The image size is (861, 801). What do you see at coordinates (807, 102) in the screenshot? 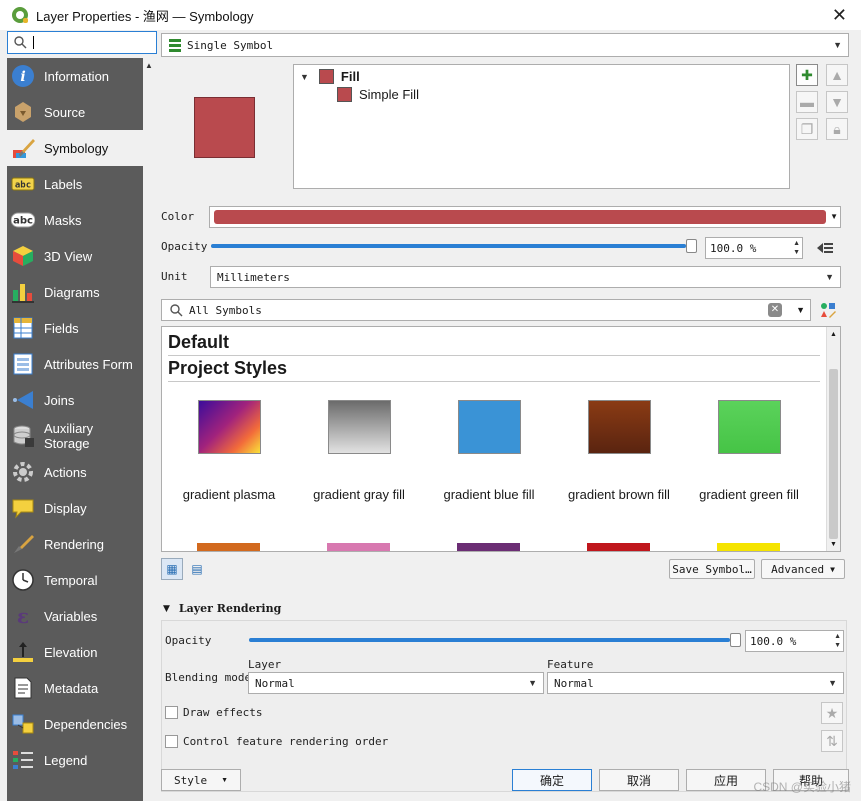
I see `remove-symbol-layer-button: ▬` at bounding box center [807, 102].